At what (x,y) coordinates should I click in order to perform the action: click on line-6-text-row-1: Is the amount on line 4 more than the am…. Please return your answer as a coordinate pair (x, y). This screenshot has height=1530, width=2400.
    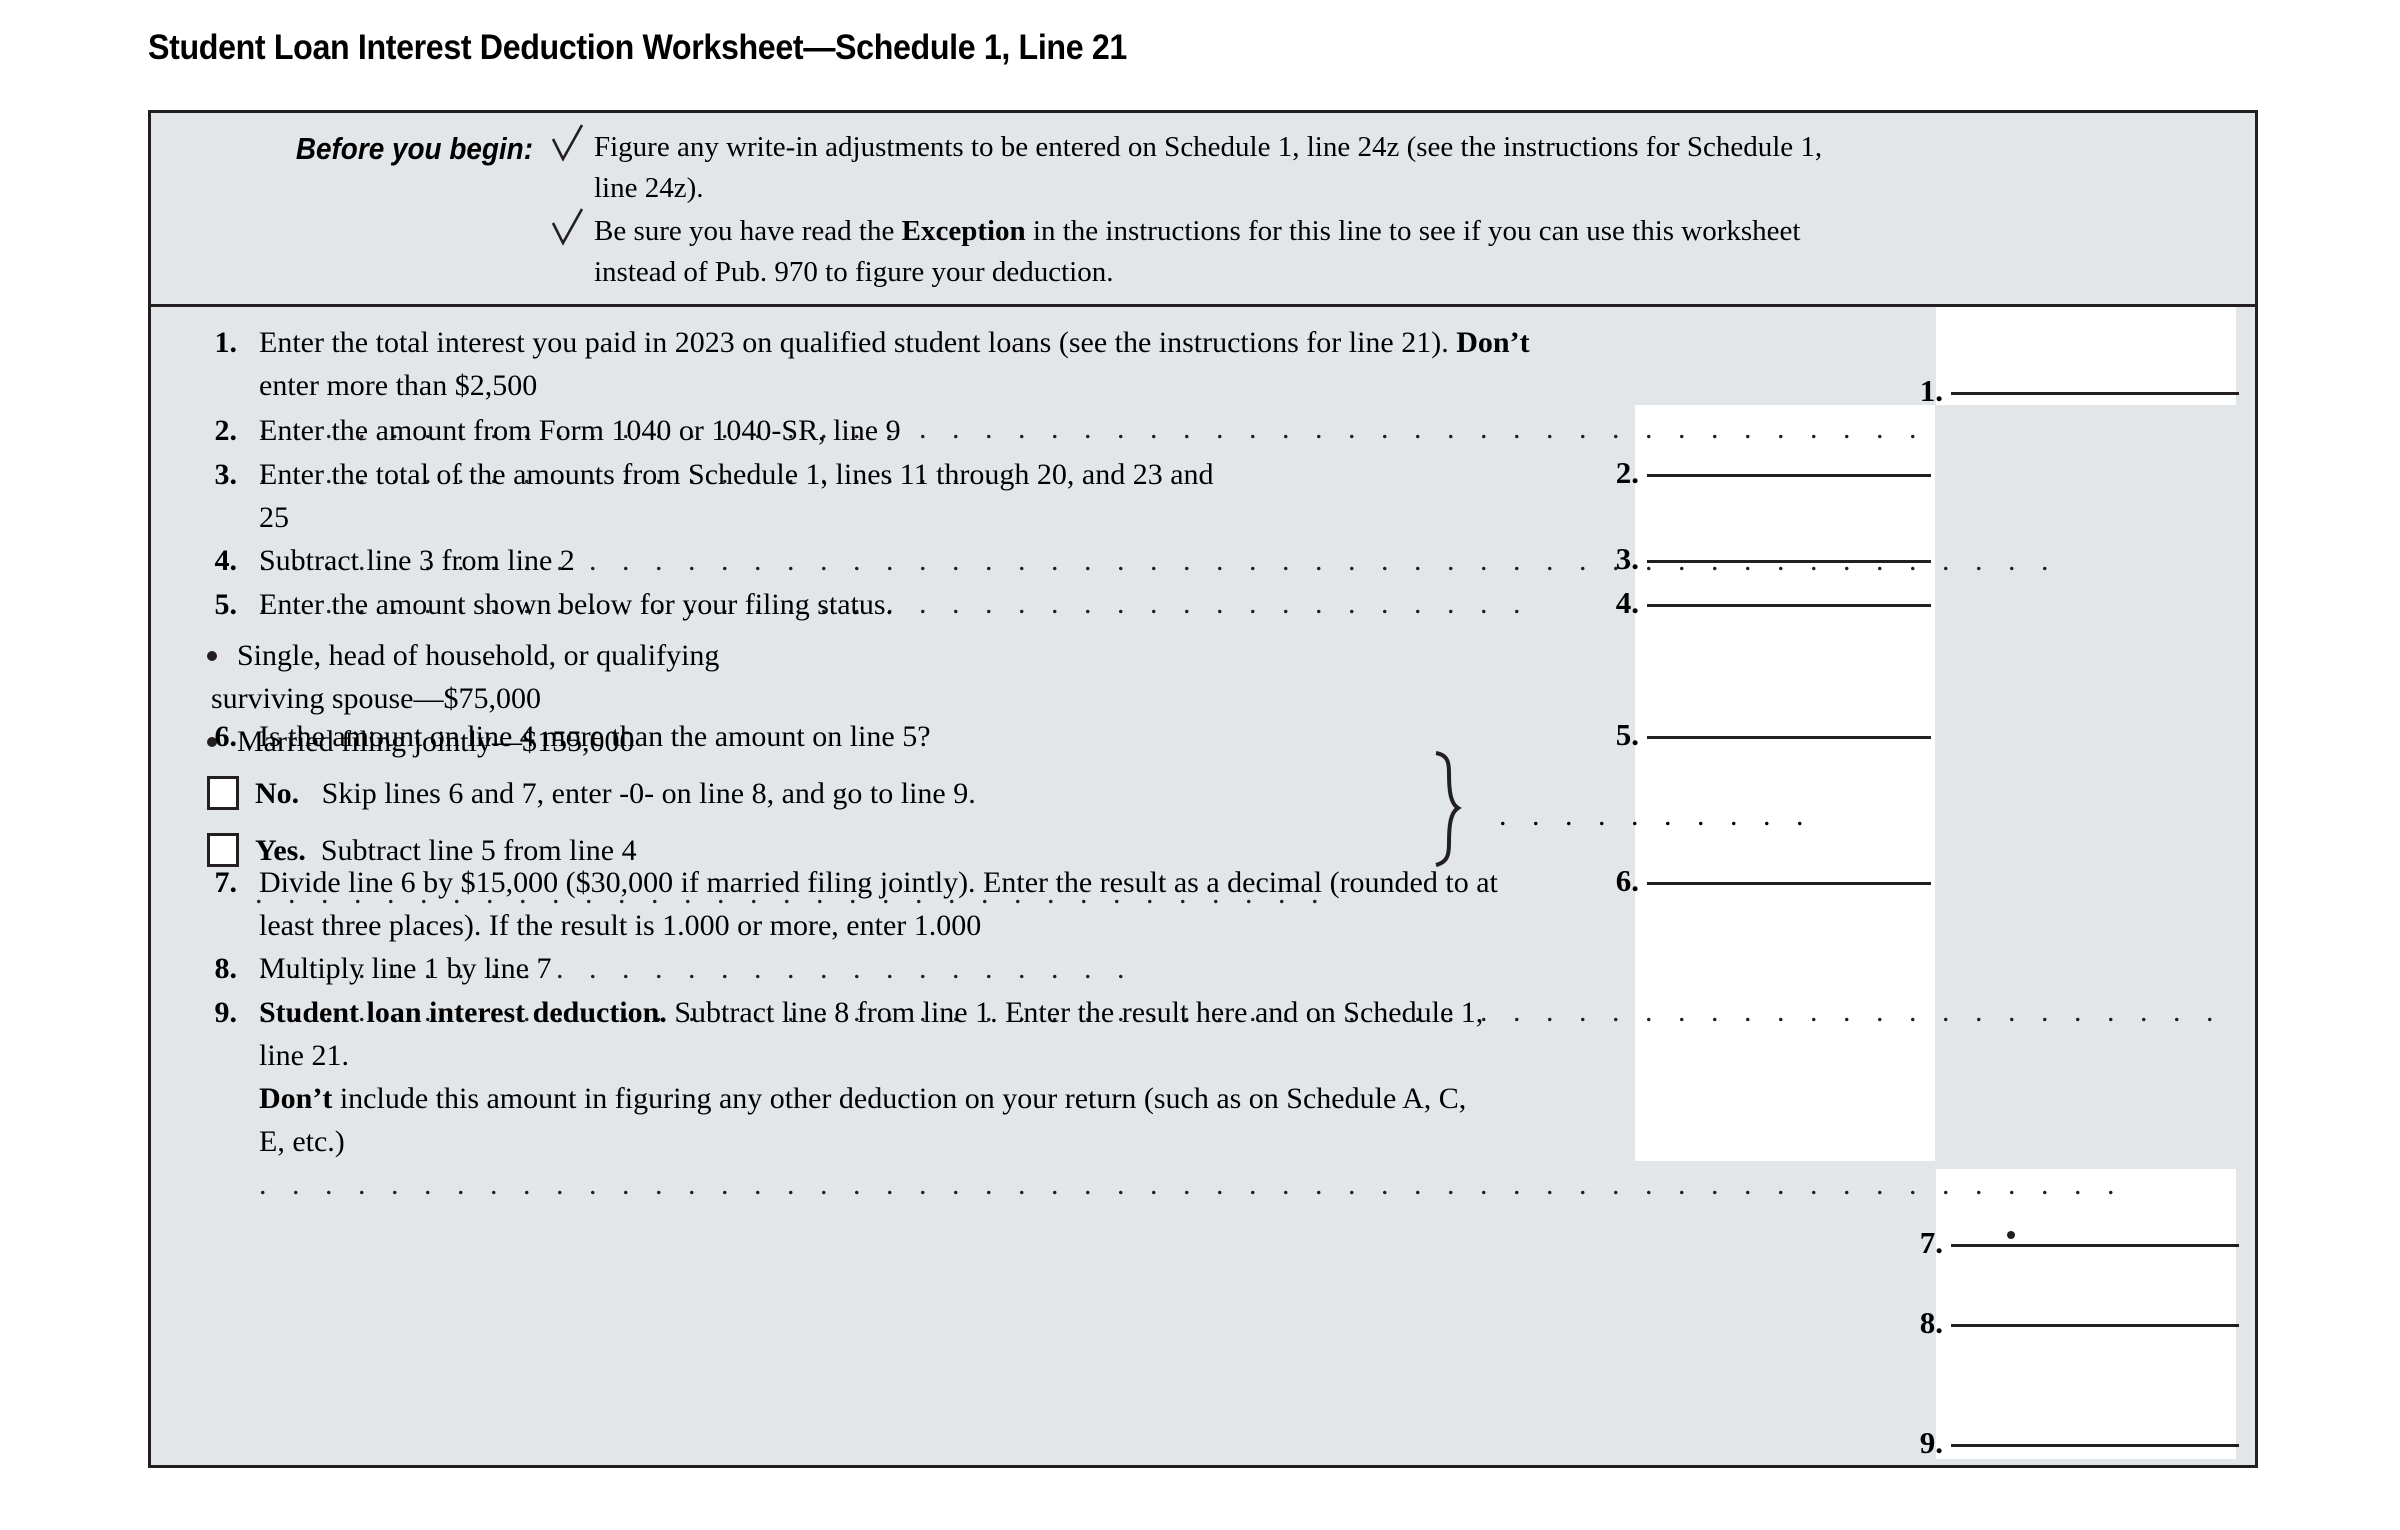
    Looking at the image, I should click on (595, 736).